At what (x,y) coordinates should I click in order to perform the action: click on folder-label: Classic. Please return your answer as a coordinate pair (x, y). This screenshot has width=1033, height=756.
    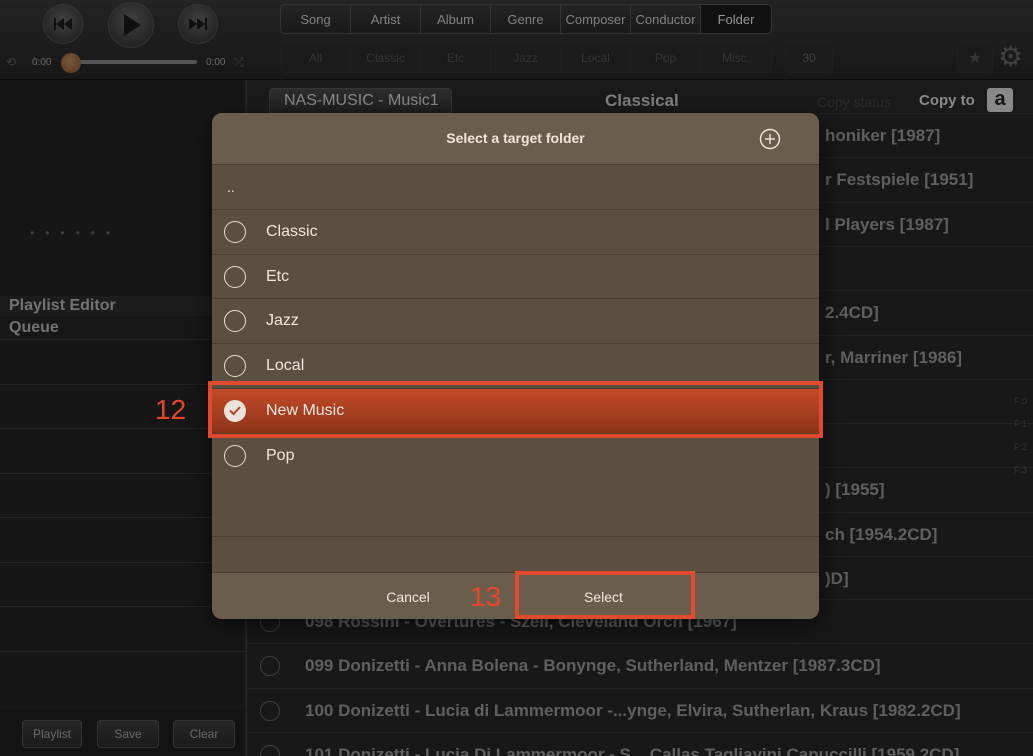
    Looking at the image, I should click on (292, 231).